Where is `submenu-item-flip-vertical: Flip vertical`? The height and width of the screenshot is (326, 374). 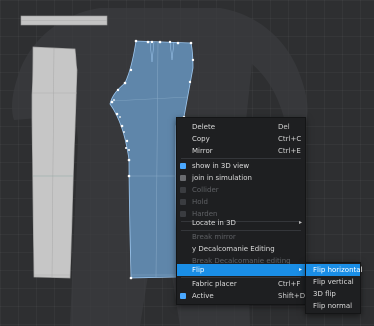 submenu-item-flip-vertical: Flip vertical is located at coordinates (333, 282).